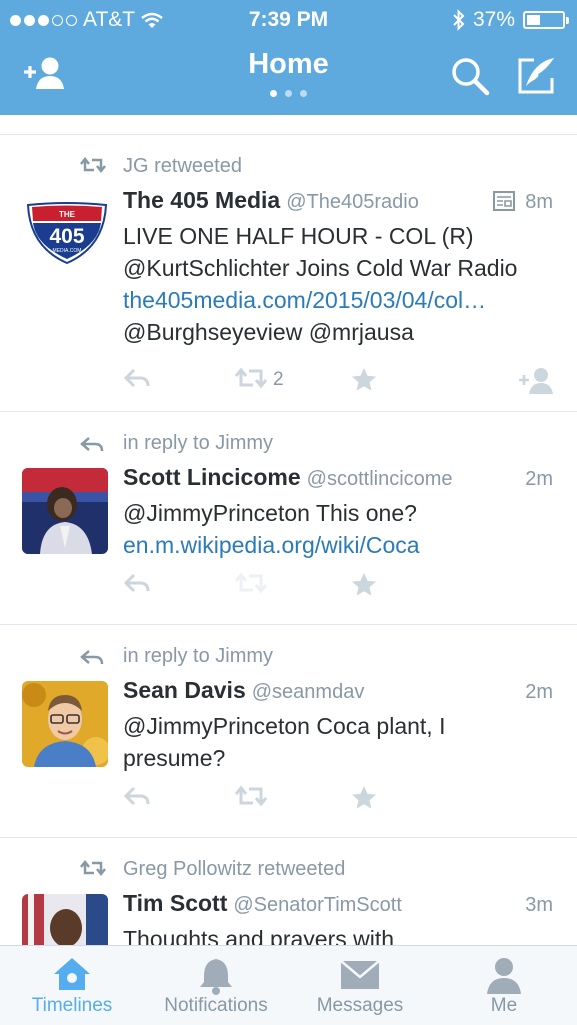  I want to click on tab-me: Me, so click(504, 985).